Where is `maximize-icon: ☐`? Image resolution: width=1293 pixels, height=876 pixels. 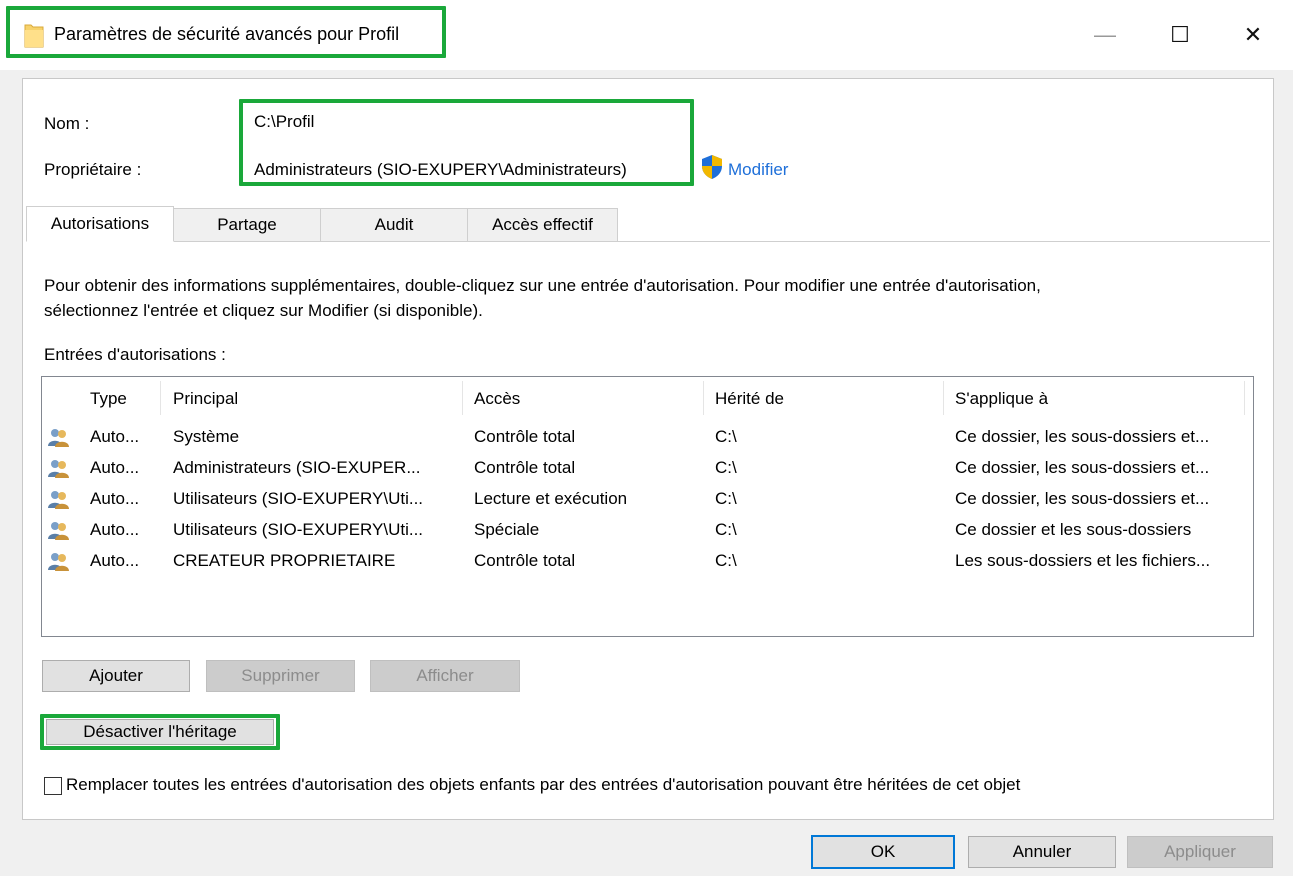
maximize-icon: ☐ is located at coordinates (1180, 34).